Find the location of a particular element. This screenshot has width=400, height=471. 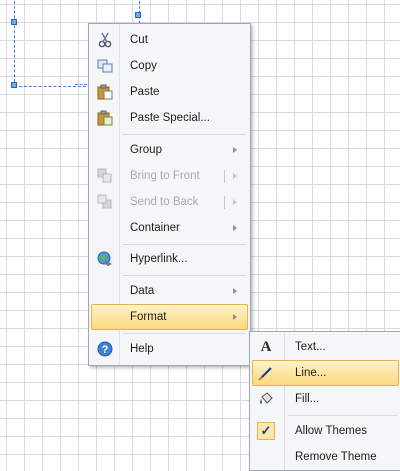

menu-item-paste: Paste is located at coordinates (169, 92).